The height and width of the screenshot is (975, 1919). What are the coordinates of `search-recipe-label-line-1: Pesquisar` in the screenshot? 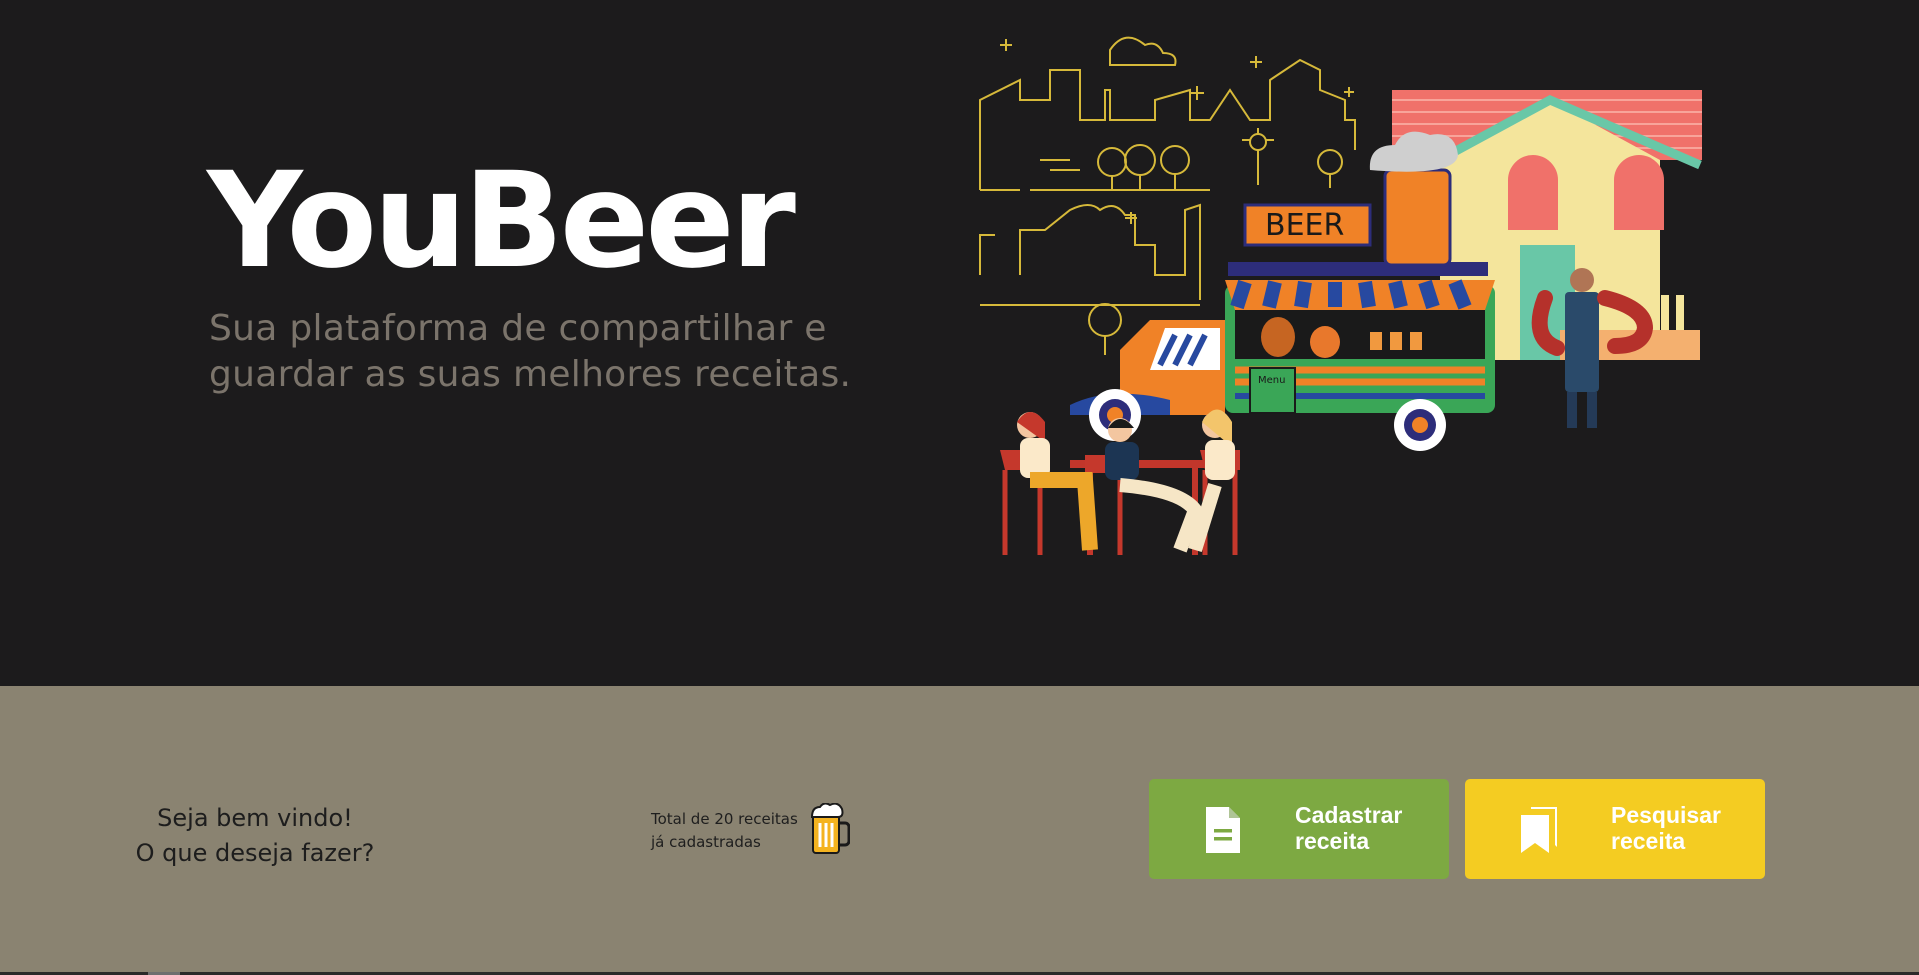 It's located at (1666, 815).